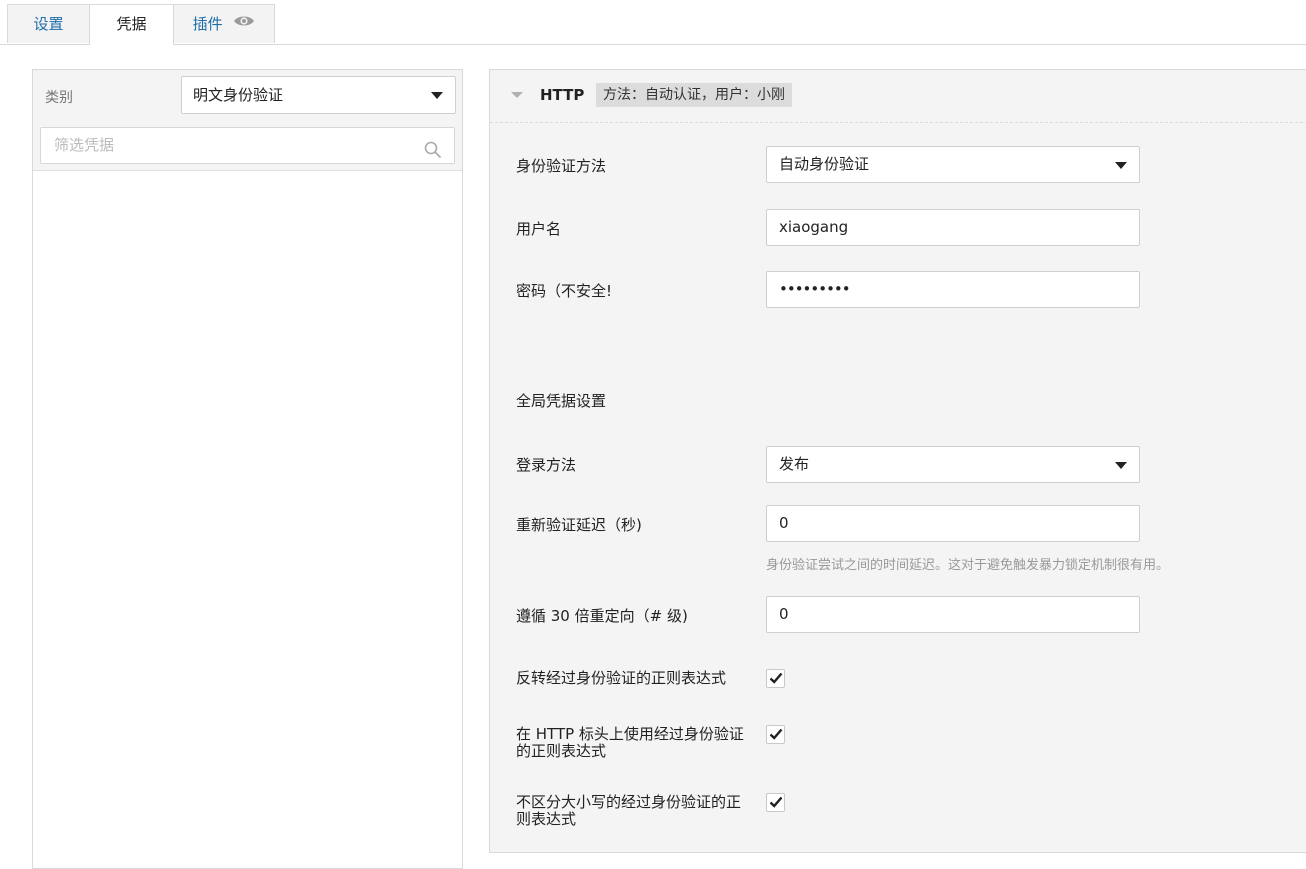 Image resolution: width=1306 pixels, height=869 pixels. Describe the element at coordinates (546, 465) in the screenshot. I see `login-method-label: 登录方法` at that location.